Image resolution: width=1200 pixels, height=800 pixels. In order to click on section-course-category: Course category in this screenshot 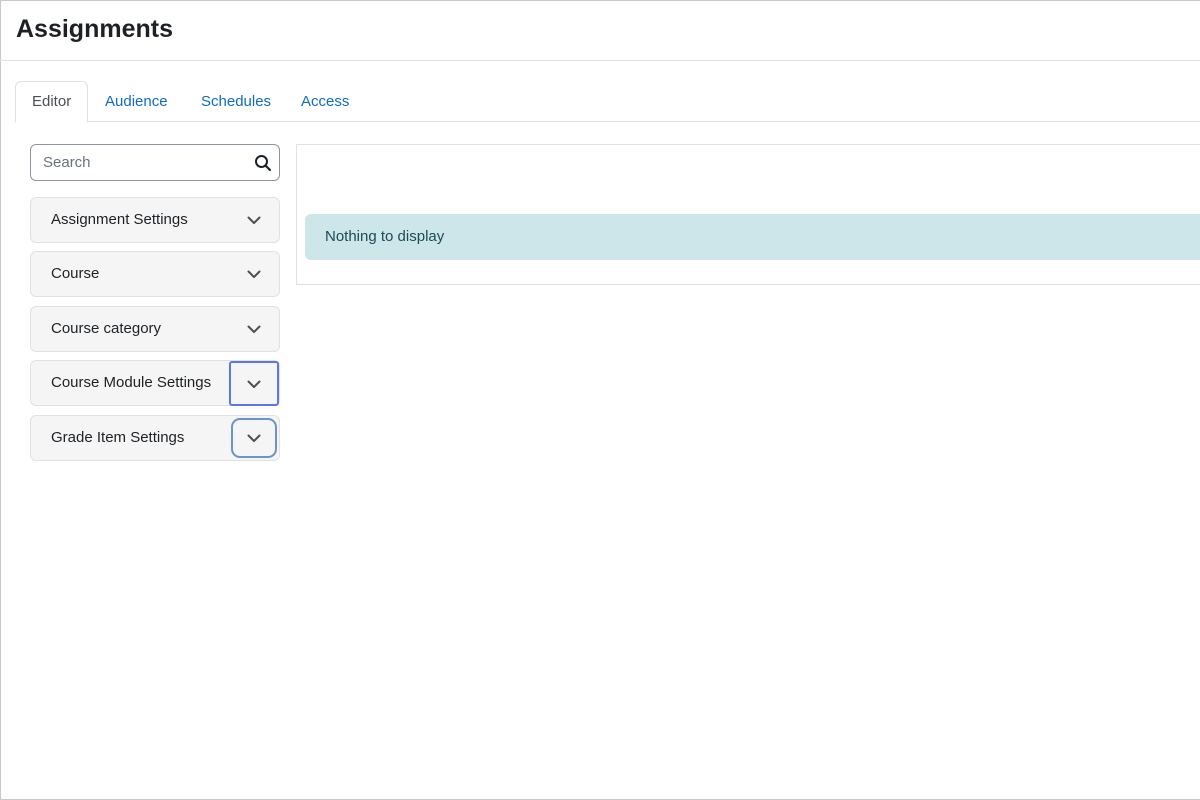, I will do `click(155, 329)`.